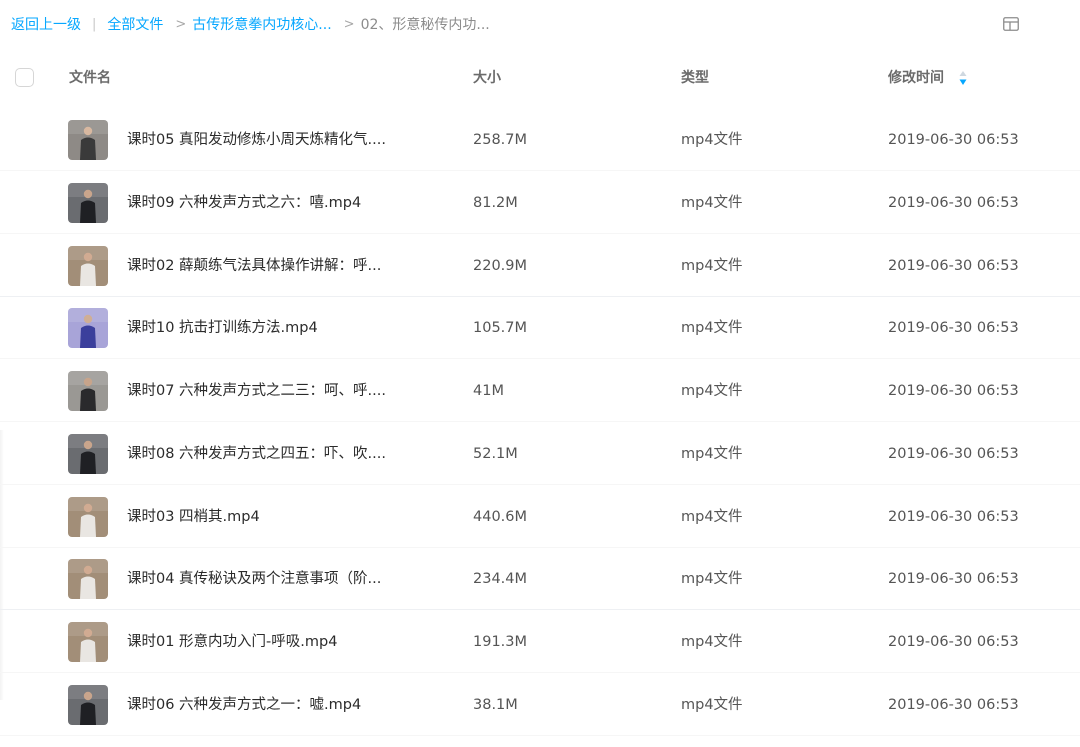 This screenshot has width=1080, height=747. What do you see at coordinates (232, 642) in the screenshot?
I see `file-name: 课时01 形意内功入门-呼吸.mp4` at bounding box center [232, 642].